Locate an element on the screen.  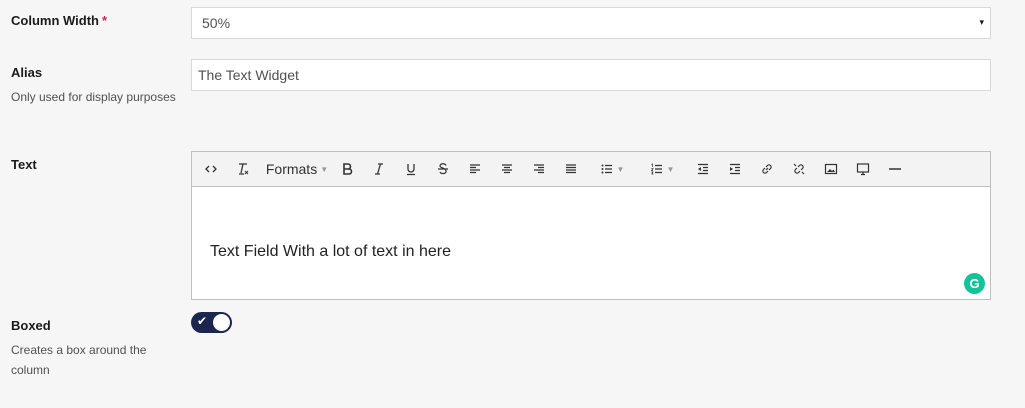
boxed-label: Boxed is located at coordinates (31, 325).